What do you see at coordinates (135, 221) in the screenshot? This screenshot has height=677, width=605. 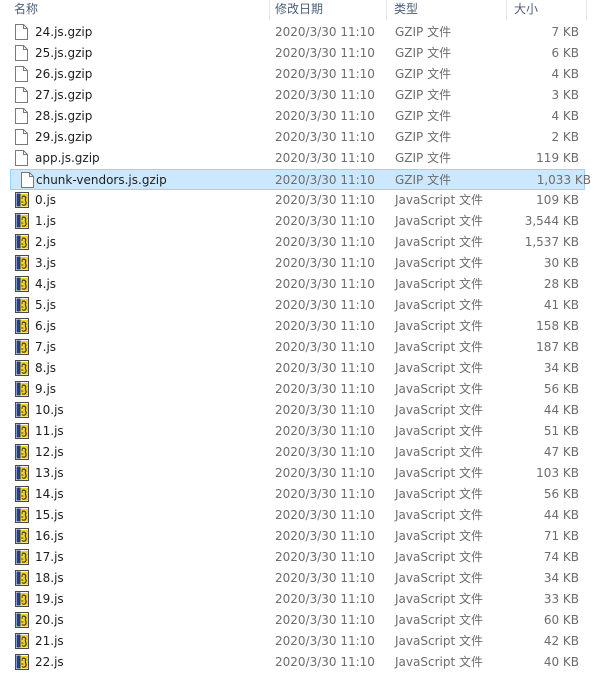 I see `file-name-cell: 1.js` at bounding box center [135, 221].